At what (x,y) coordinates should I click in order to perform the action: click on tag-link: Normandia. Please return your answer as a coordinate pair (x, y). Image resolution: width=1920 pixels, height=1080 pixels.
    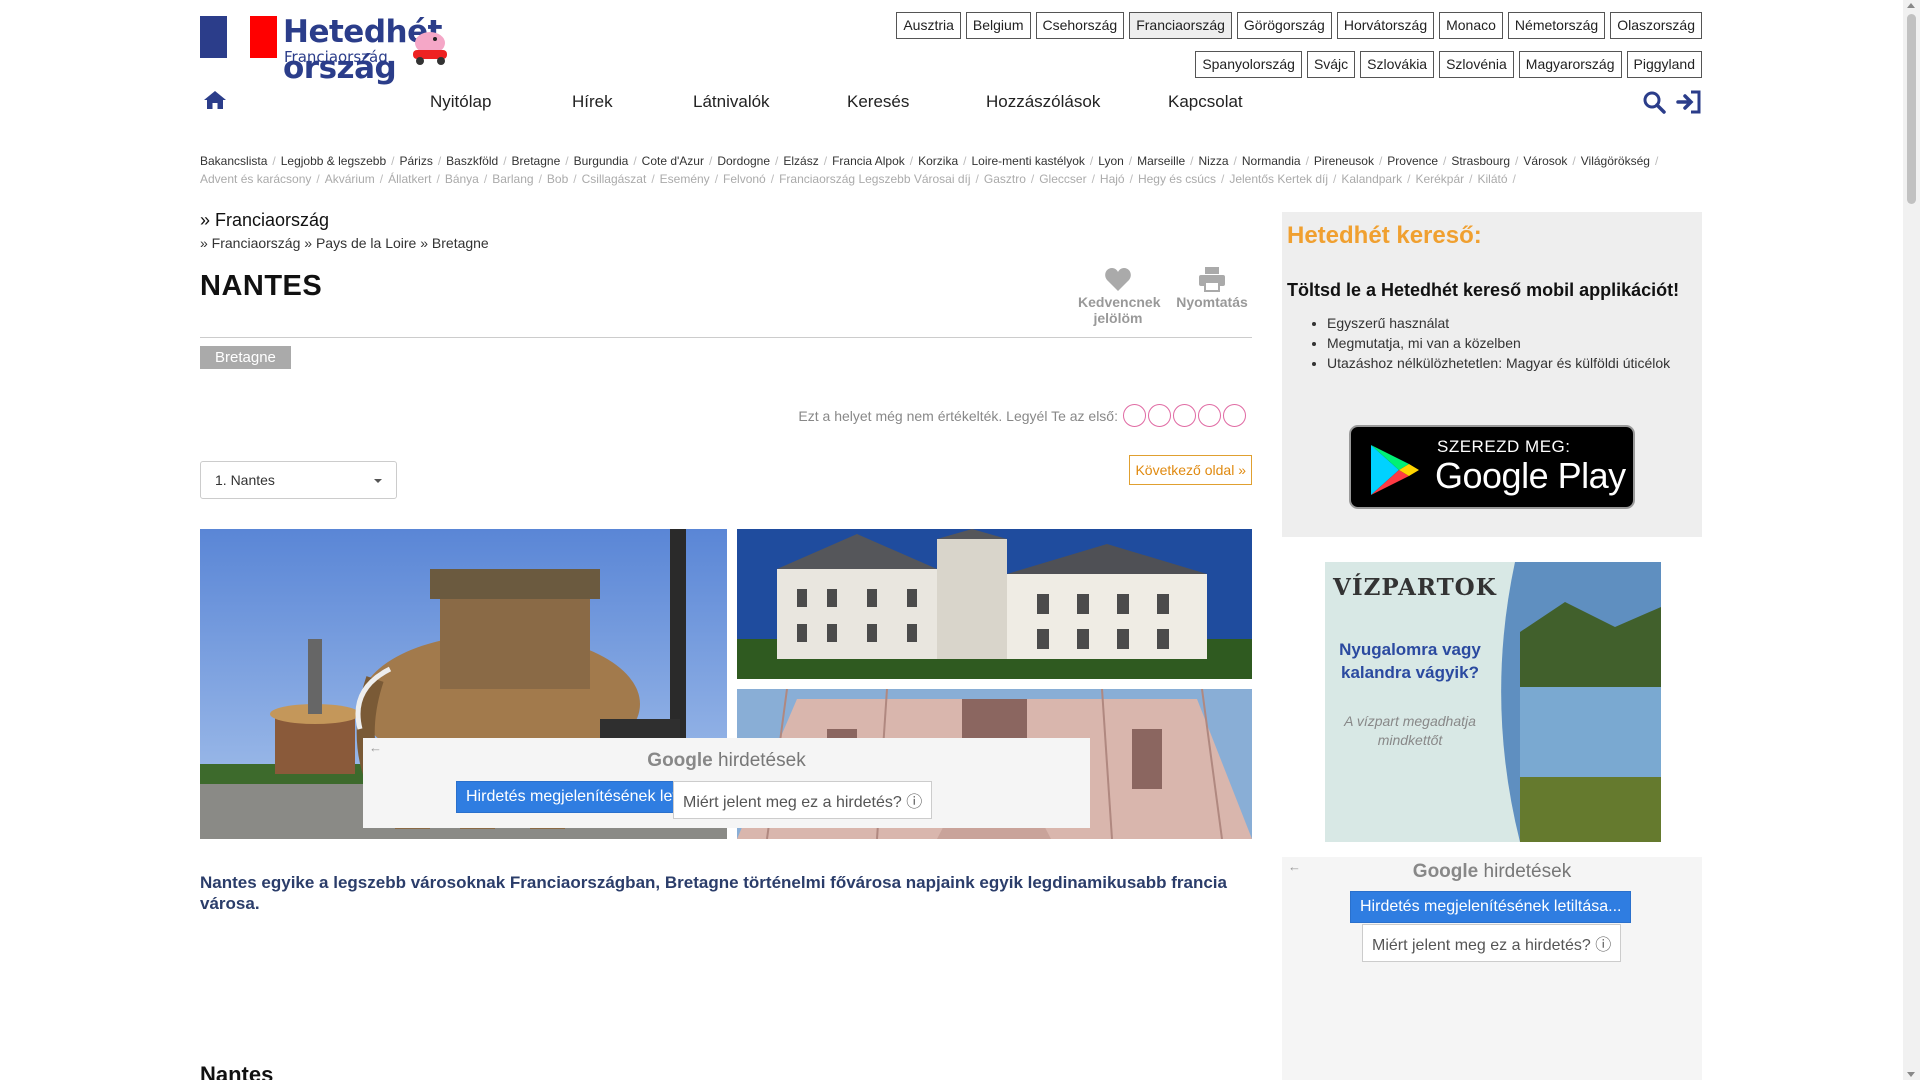
    Looking at the image, I should click on (1271, 161).